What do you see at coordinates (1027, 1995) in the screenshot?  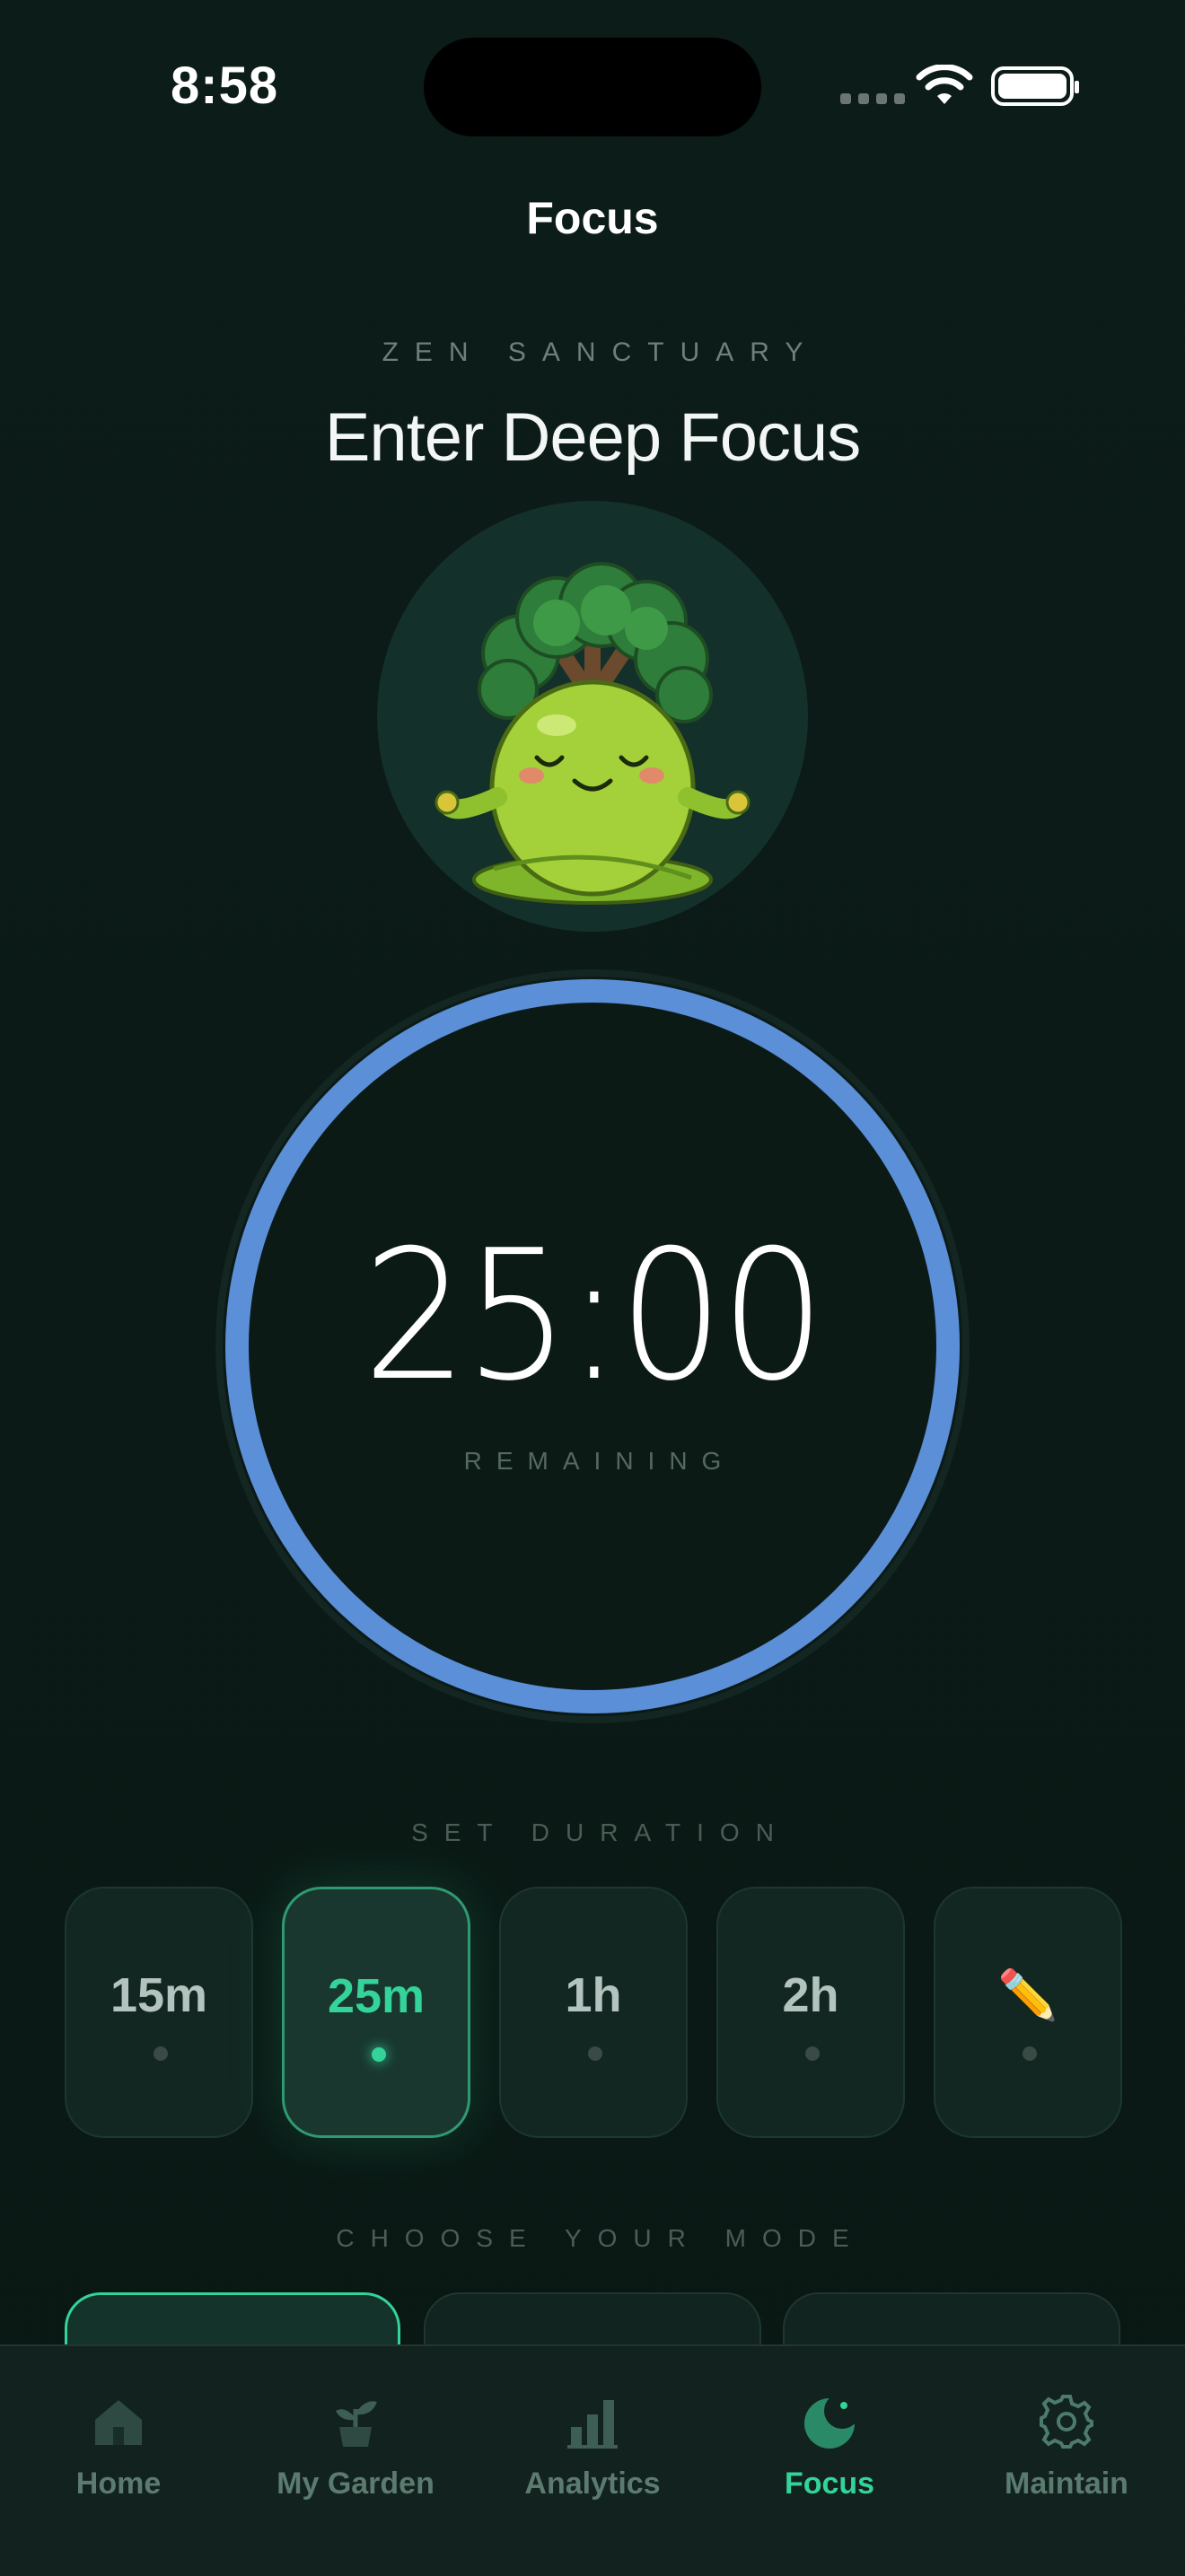 I see `pencil-icon: ✏️` at bounding box center [1027, 1995].